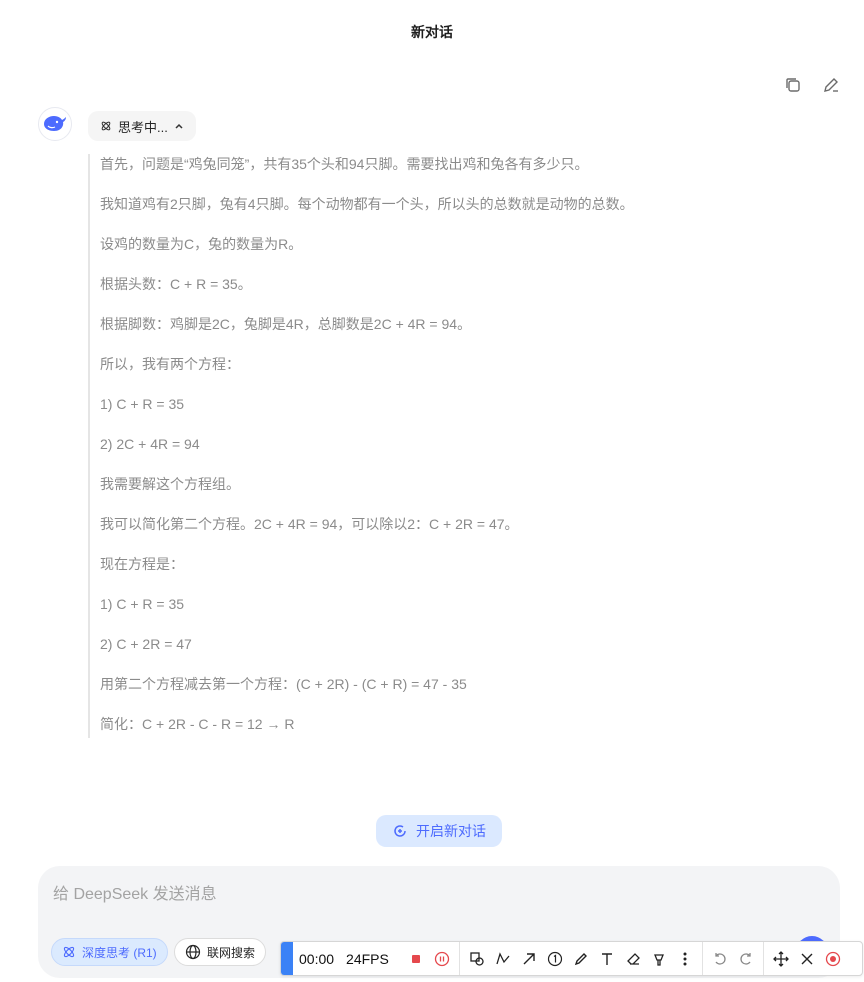 This screenshot has width=864, height=982. I want to click on more-options-icon, so click(685, 958).